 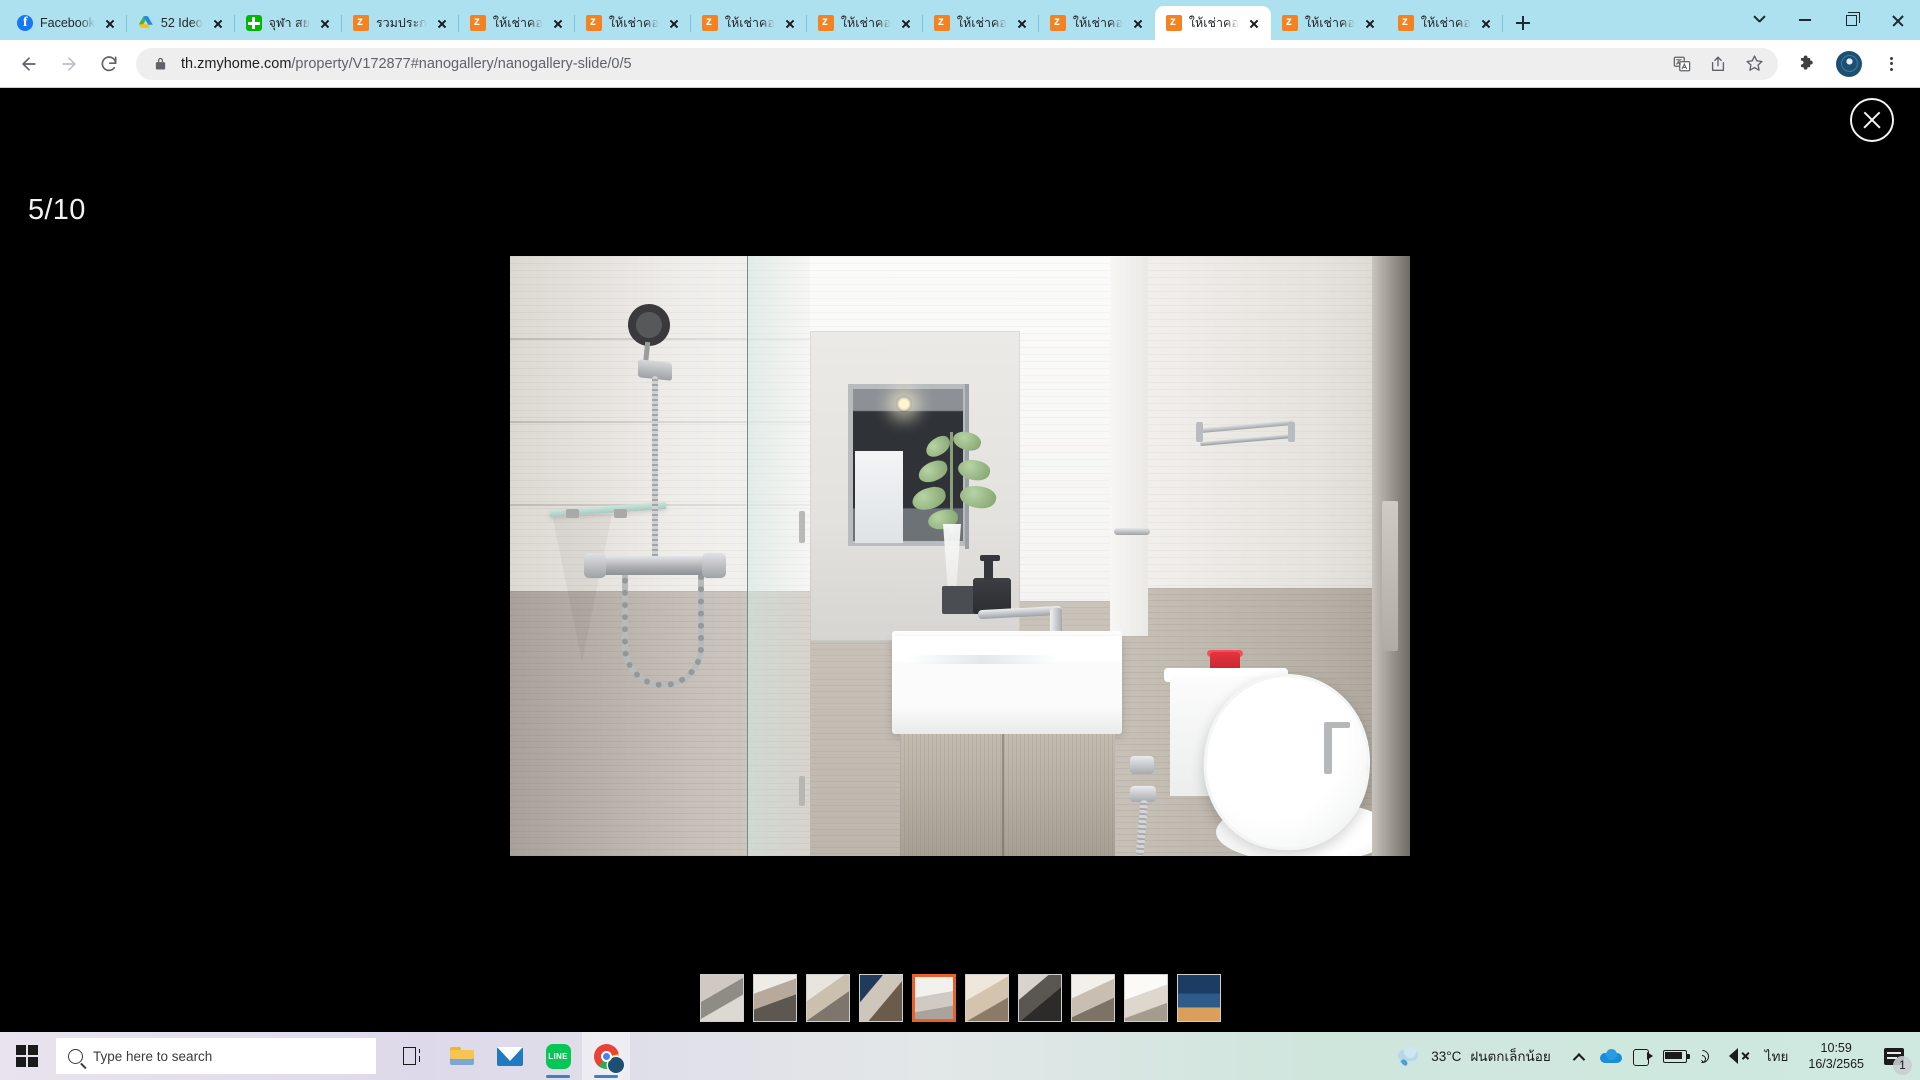 What do you see at coordinates (1872, 120) in the screenshot?
I see `close-icon` at bounding box center [1872, 120].